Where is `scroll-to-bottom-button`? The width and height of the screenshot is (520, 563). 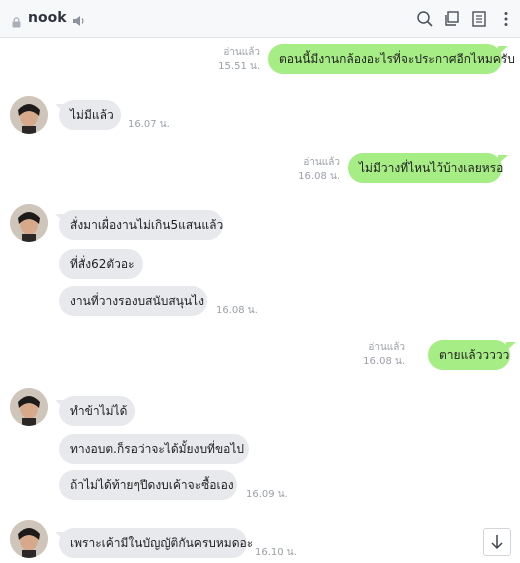 scroll-to-bottom-button is located at coordinates (497, 542).